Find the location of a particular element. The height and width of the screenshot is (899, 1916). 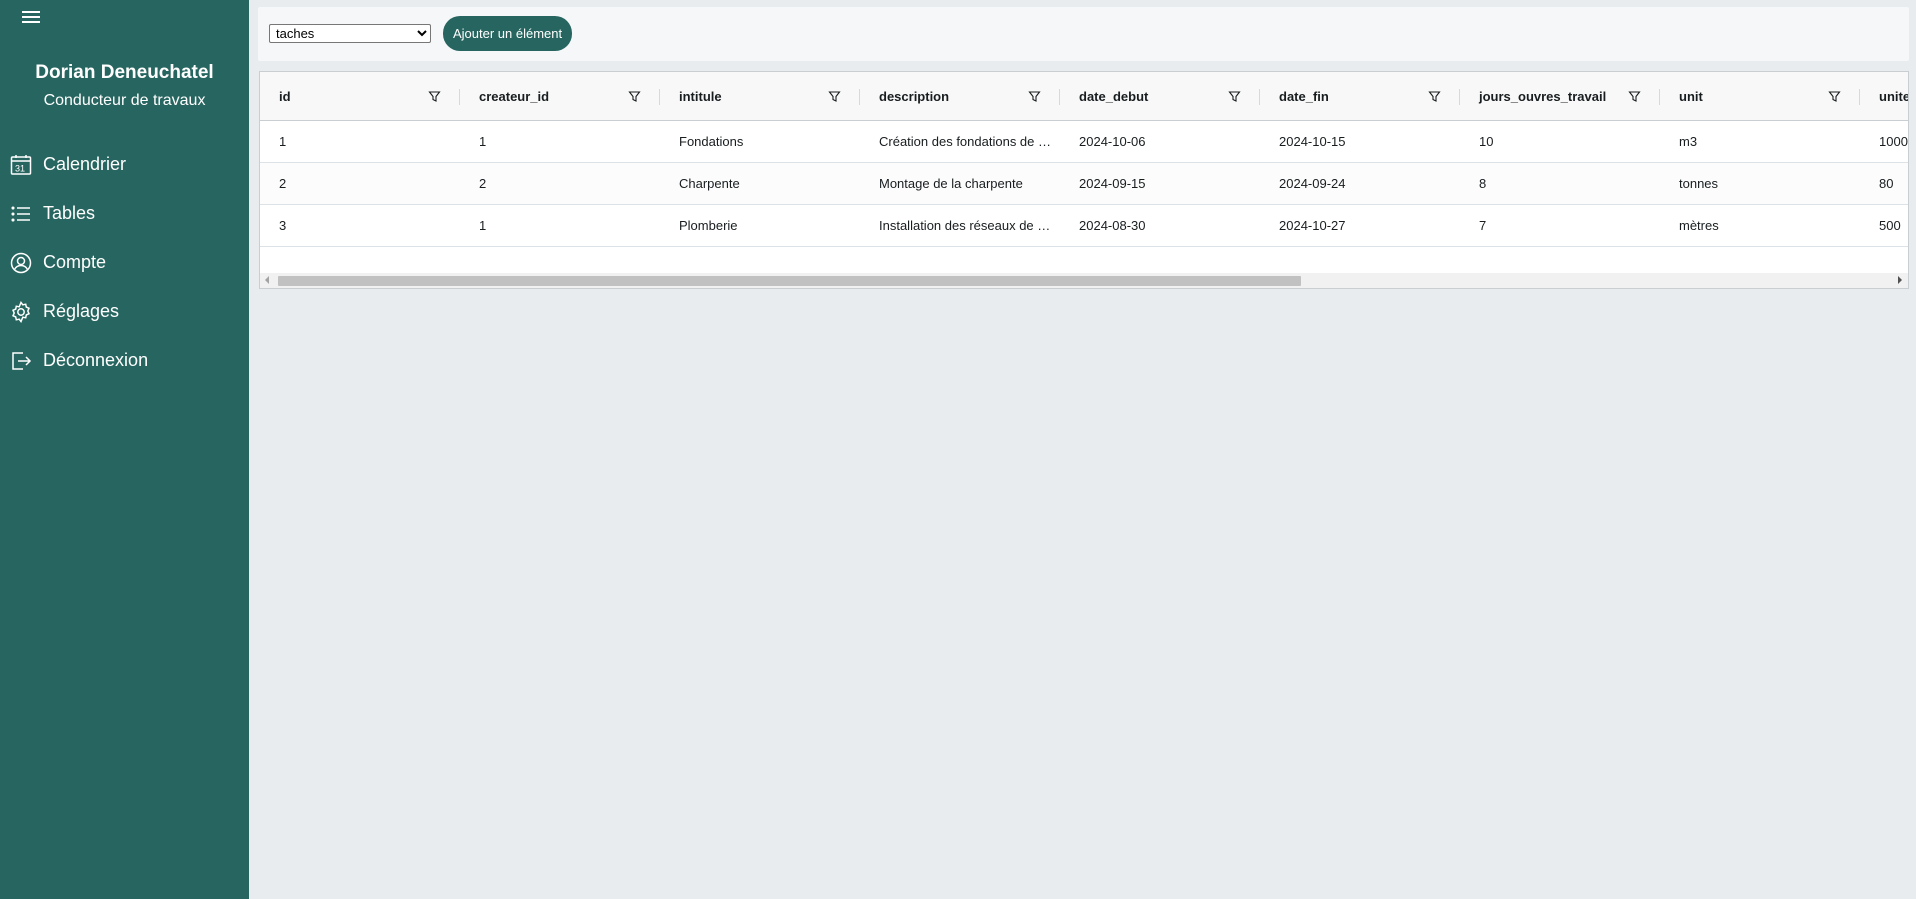

cell-value: 1000 is located at coordinates (1893, 141).